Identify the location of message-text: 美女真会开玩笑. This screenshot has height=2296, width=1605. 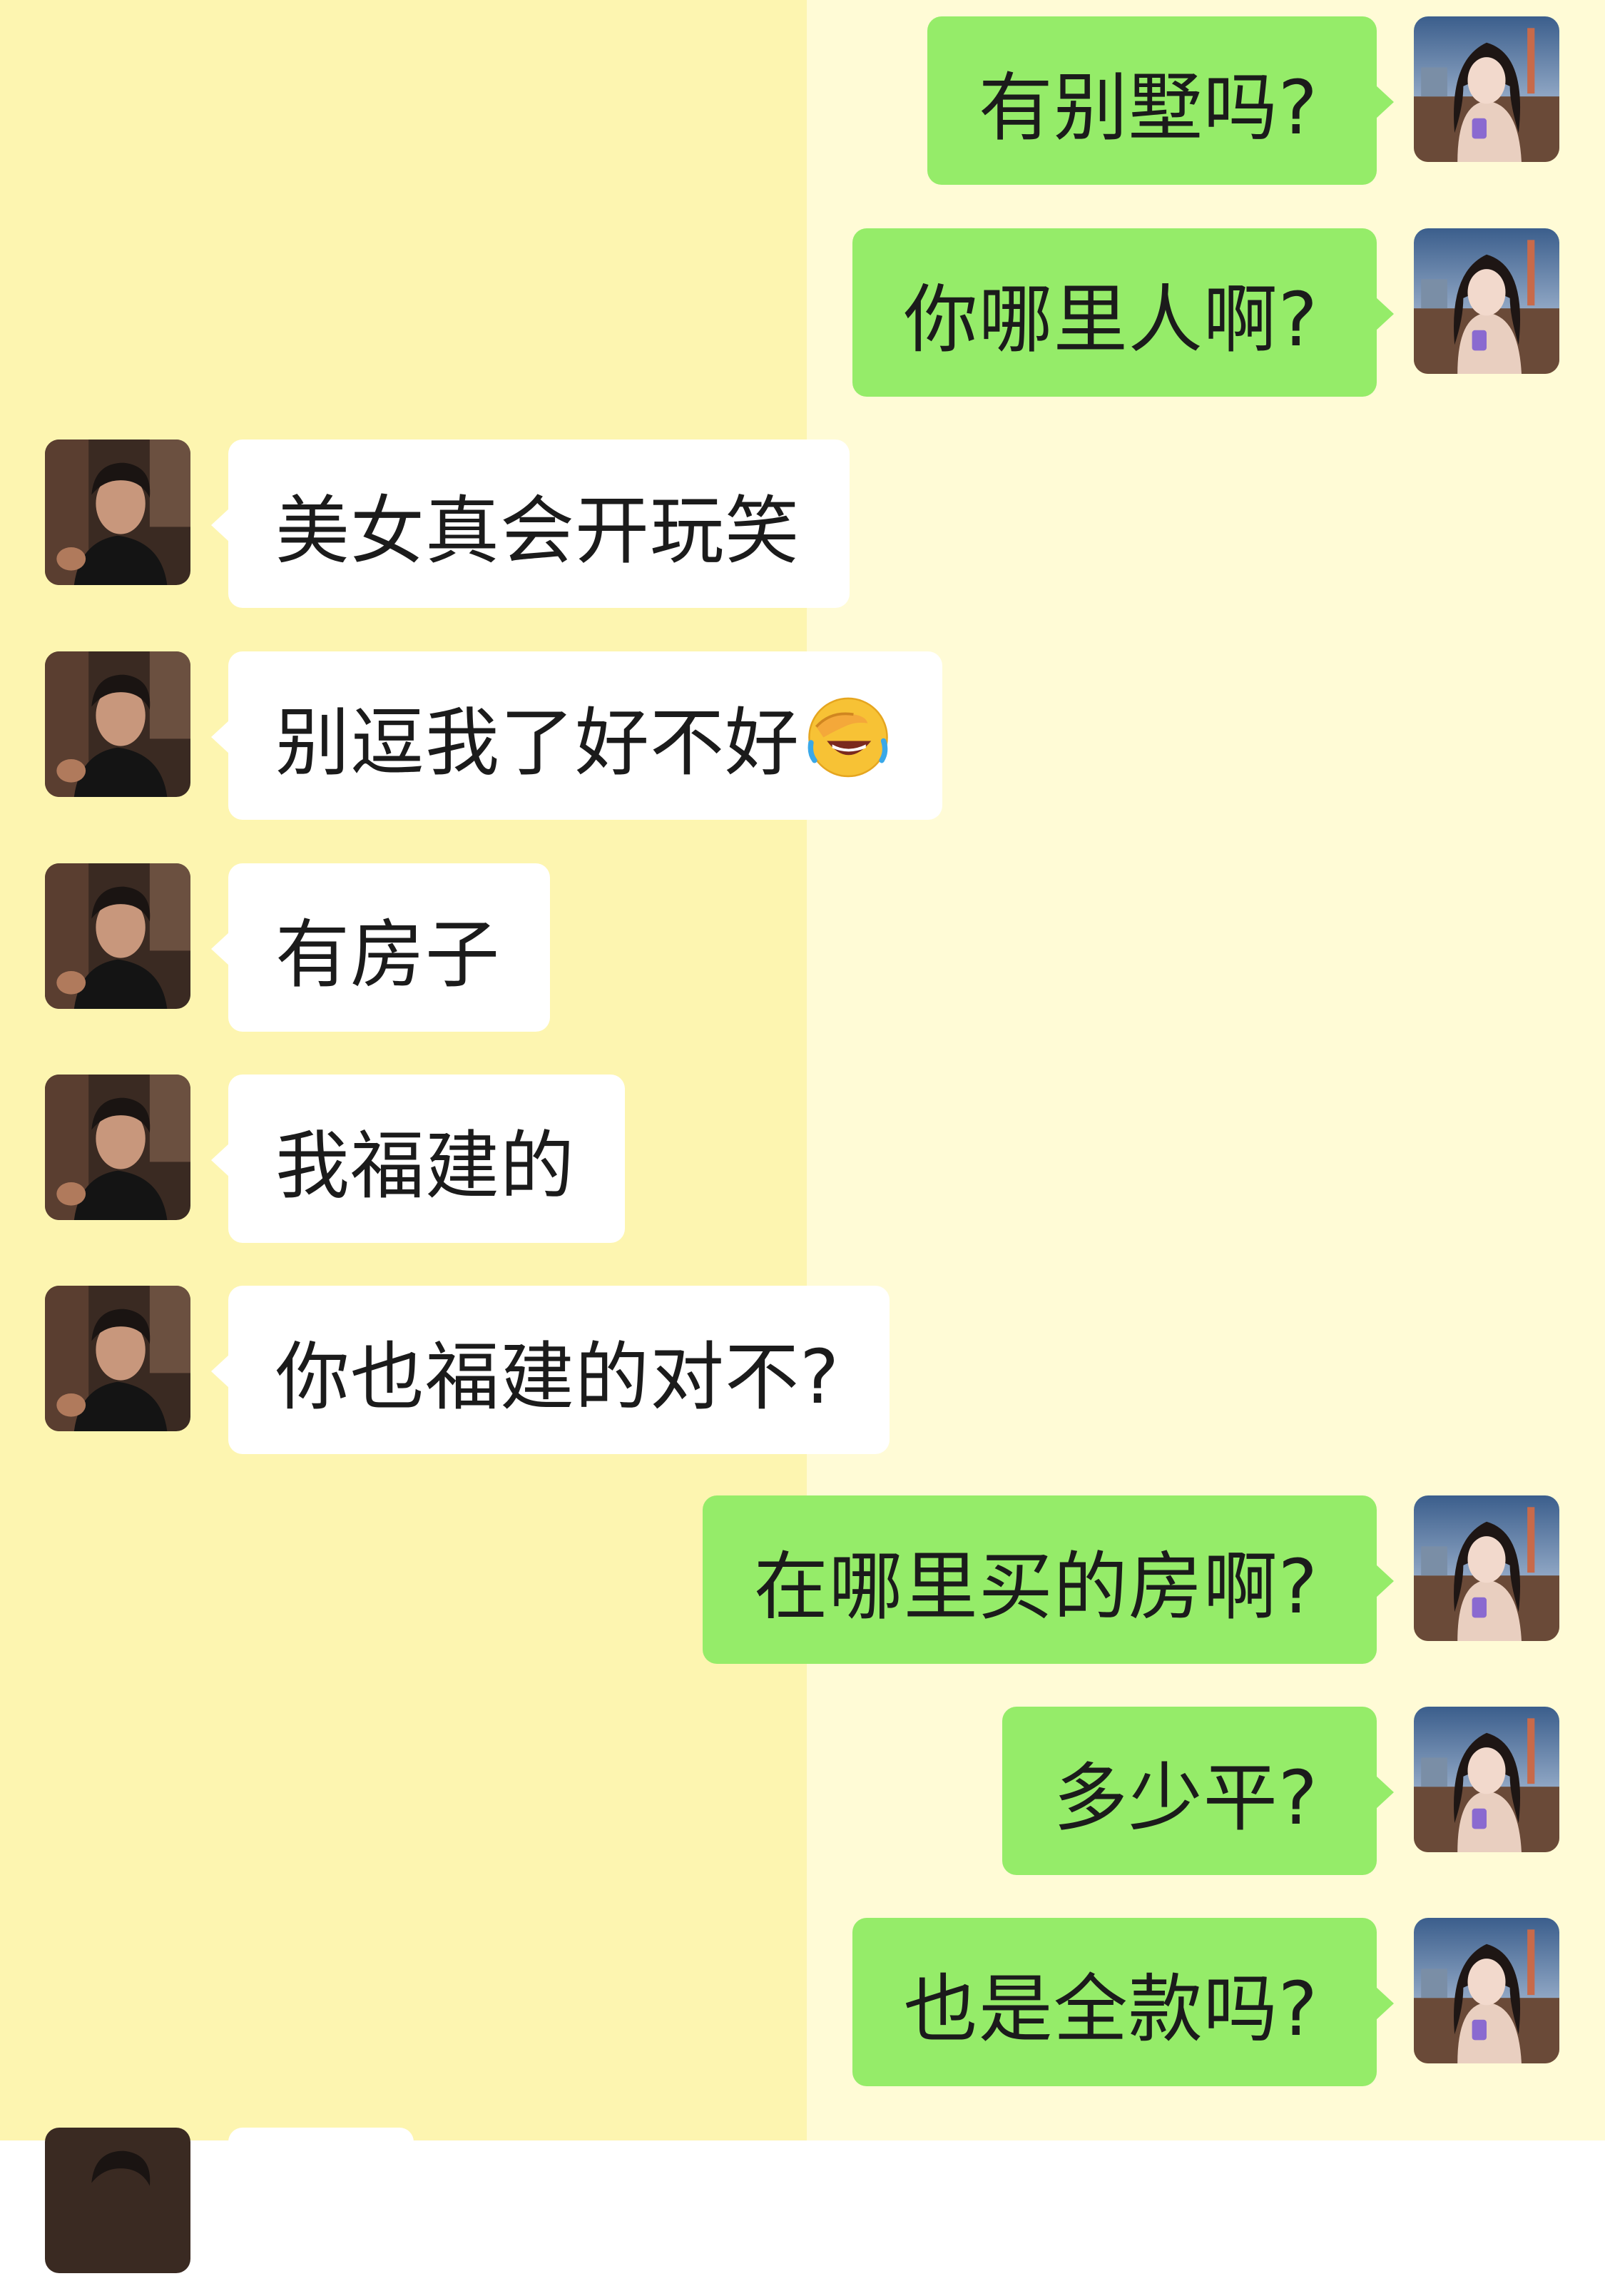
(537, 530).